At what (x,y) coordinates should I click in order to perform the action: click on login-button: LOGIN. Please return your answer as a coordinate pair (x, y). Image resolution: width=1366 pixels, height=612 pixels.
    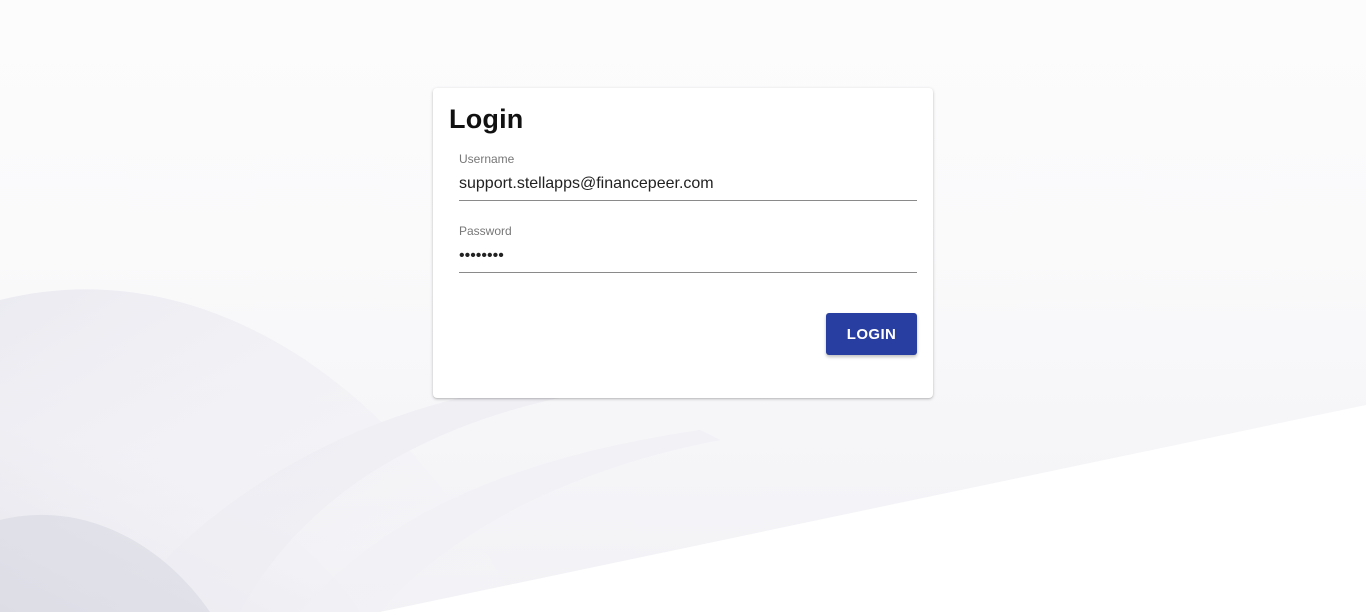
    Looking at the image, I should click on (871, 334).